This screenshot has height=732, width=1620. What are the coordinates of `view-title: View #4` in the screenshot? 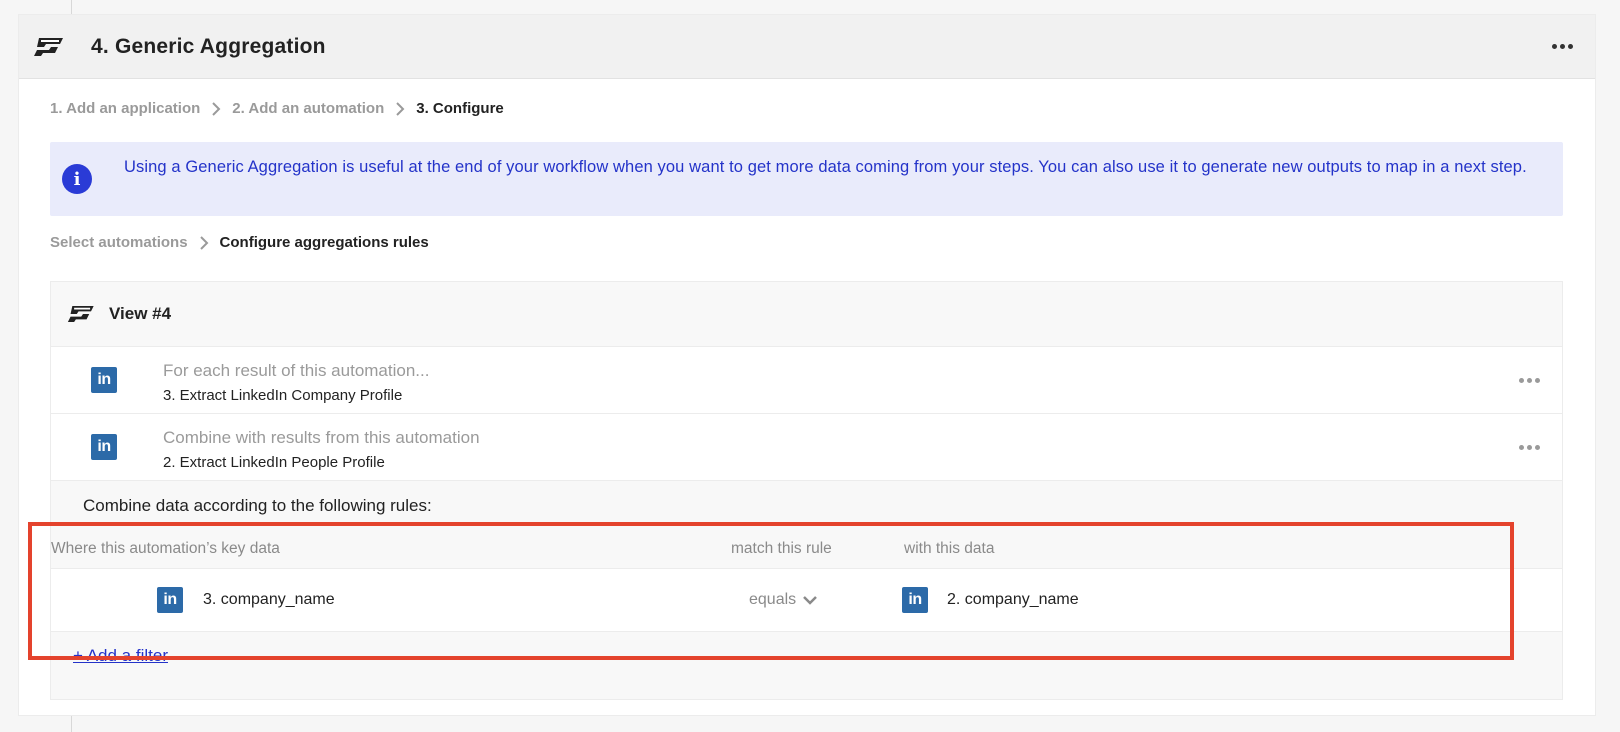 It's located at (140, 313).